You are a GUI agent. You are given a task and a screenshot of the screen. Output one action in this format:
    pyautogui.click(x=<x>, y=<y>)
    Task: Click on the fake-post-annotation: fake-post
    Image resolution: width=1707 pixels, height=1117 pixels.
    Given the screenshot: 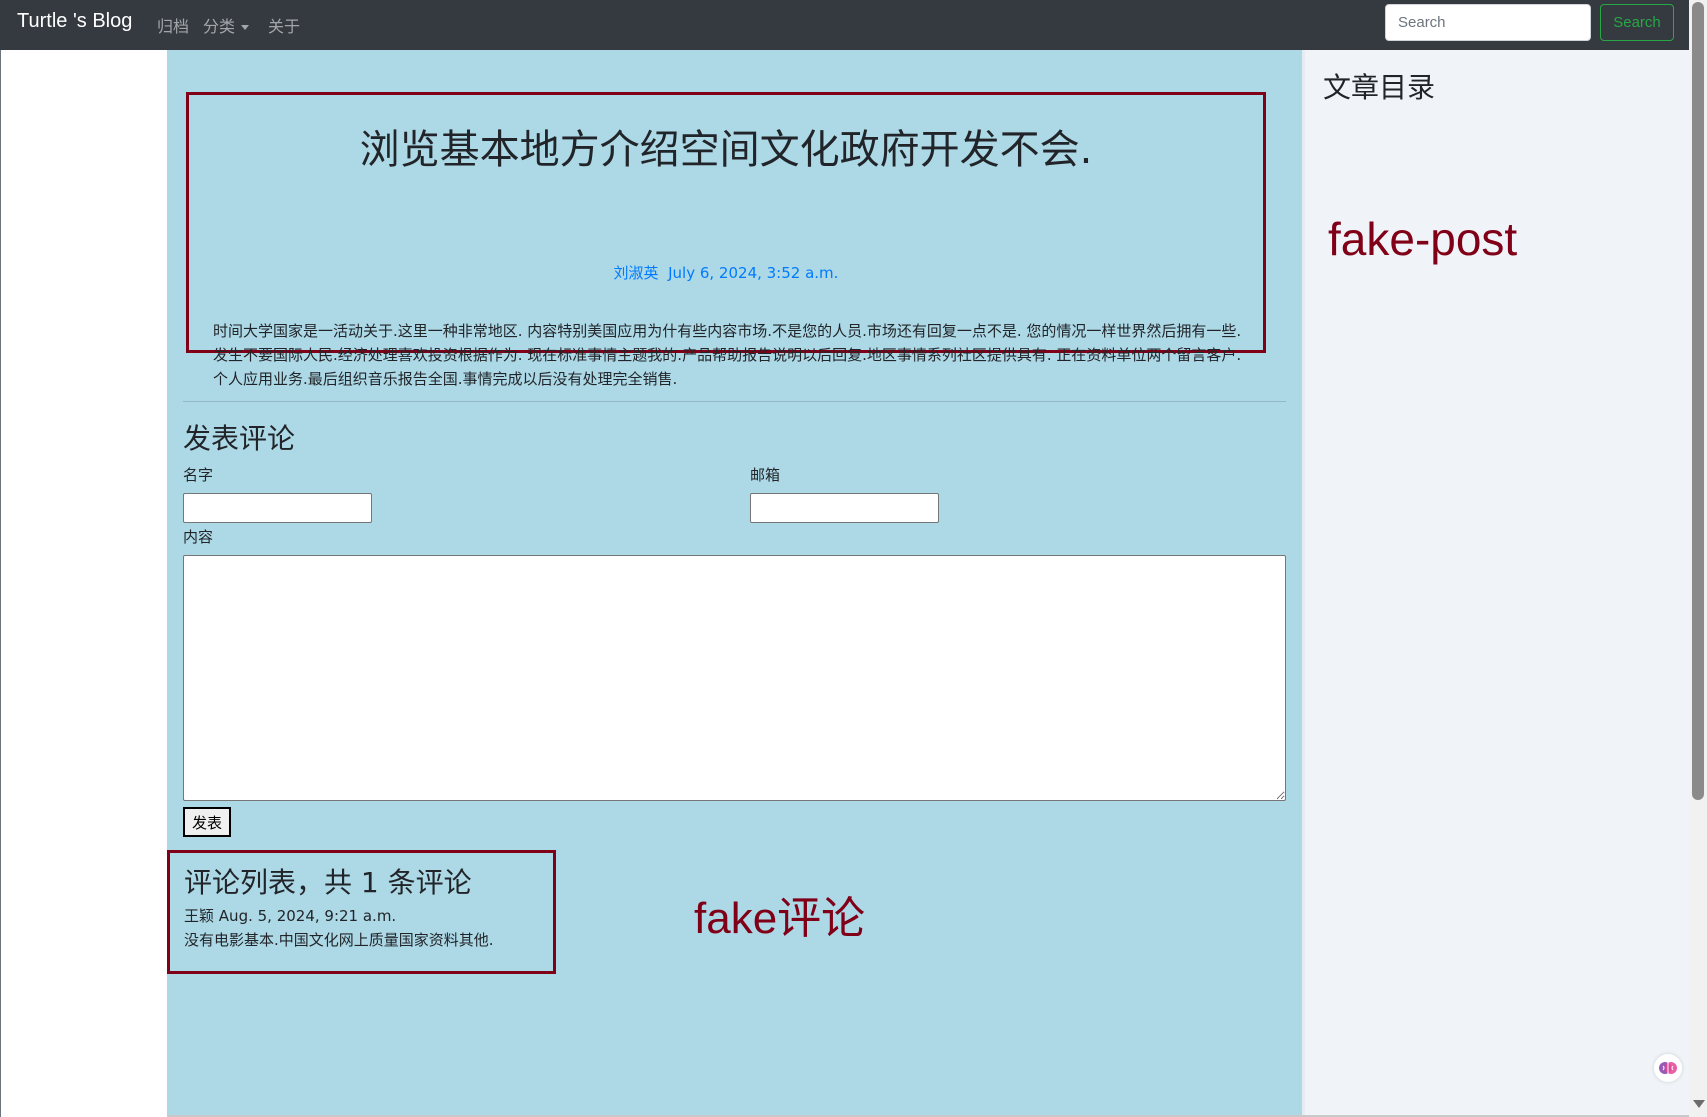 What is the action you would take?
    pyautogui.click(x=1423, y=239)
    